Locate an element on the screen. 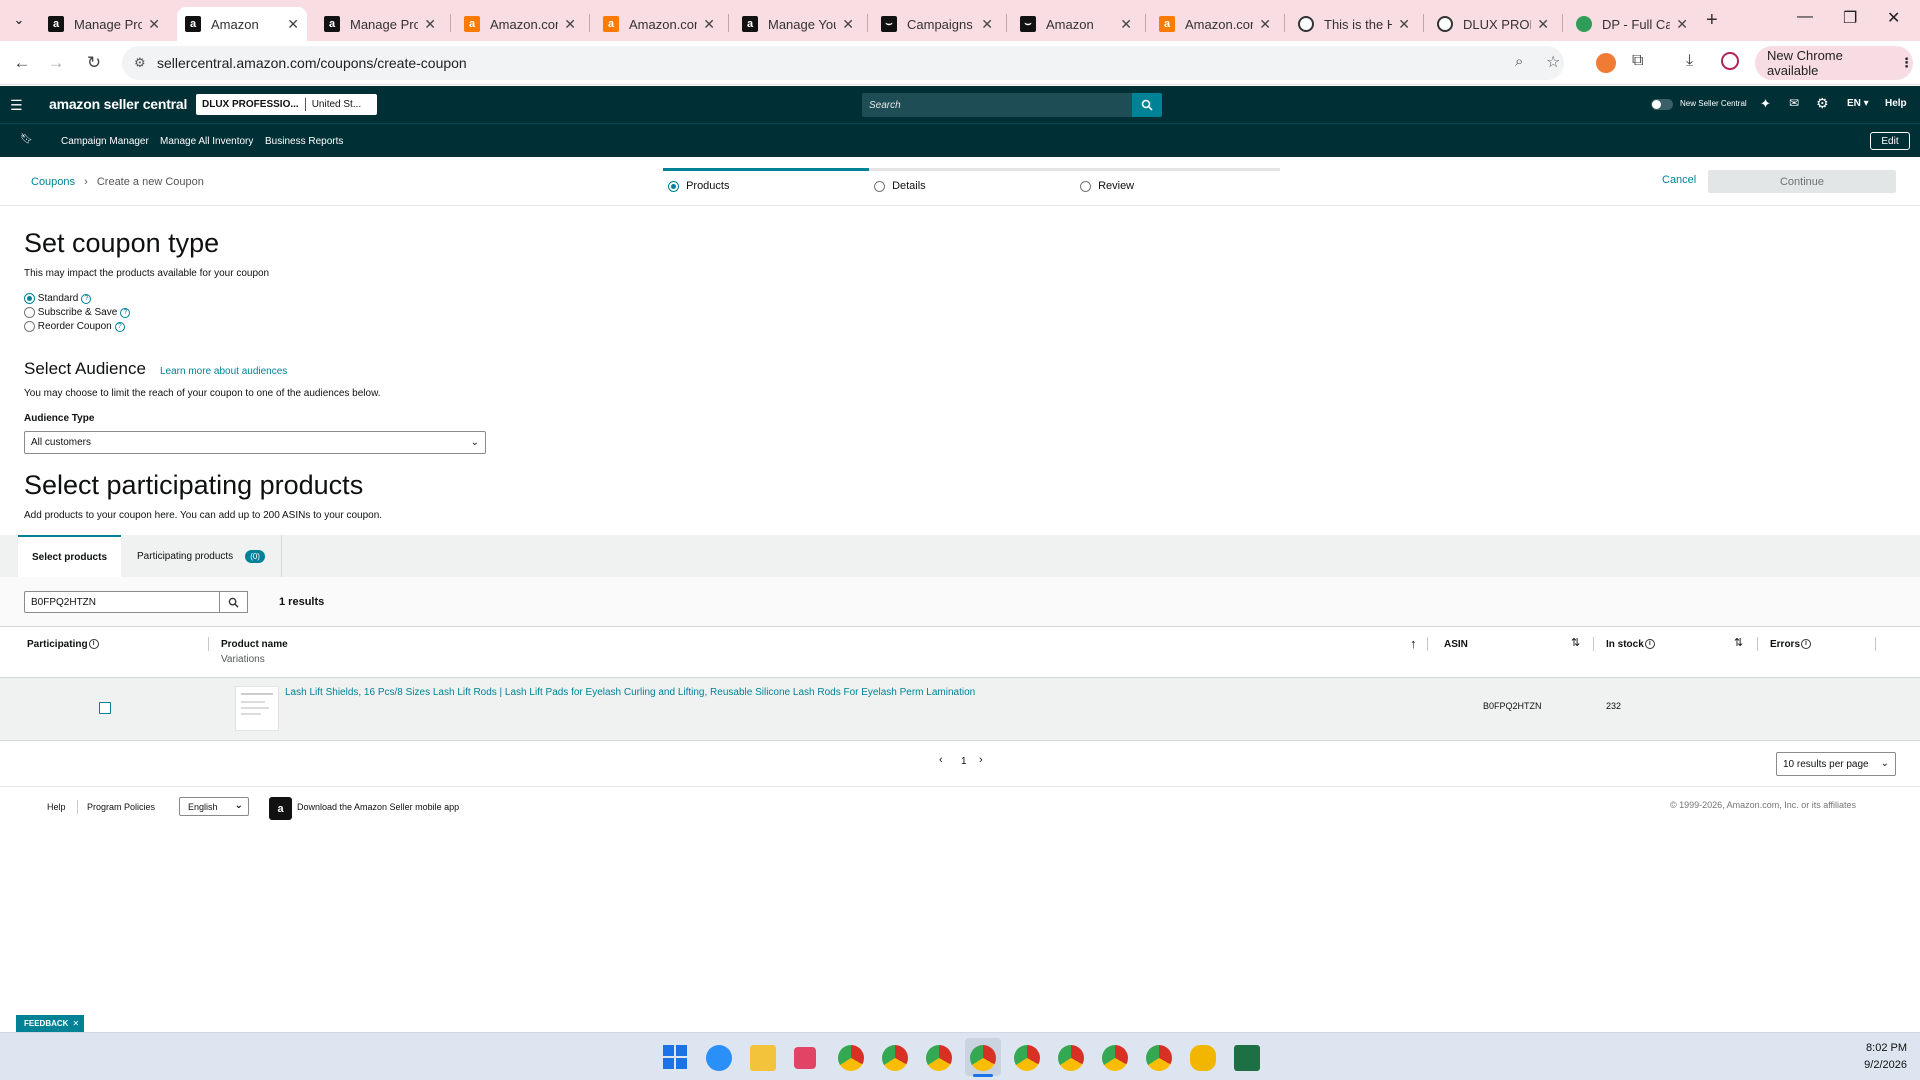 This screenshot has width=1920, height=1080. new-chrome-available-button: New Chrome available ⋮ is located at coordinates (1834, 63).